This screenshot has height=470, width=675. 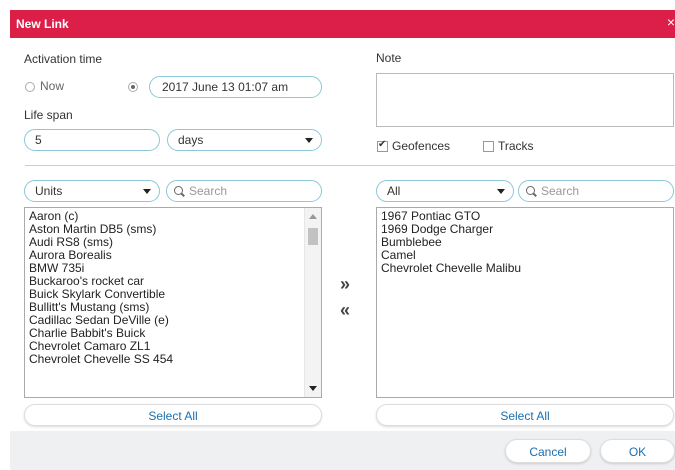 What do you see at coordinates (313, 388) in the screenshot?
I see `scroll-down-icon` at bounding box center [313, 388].